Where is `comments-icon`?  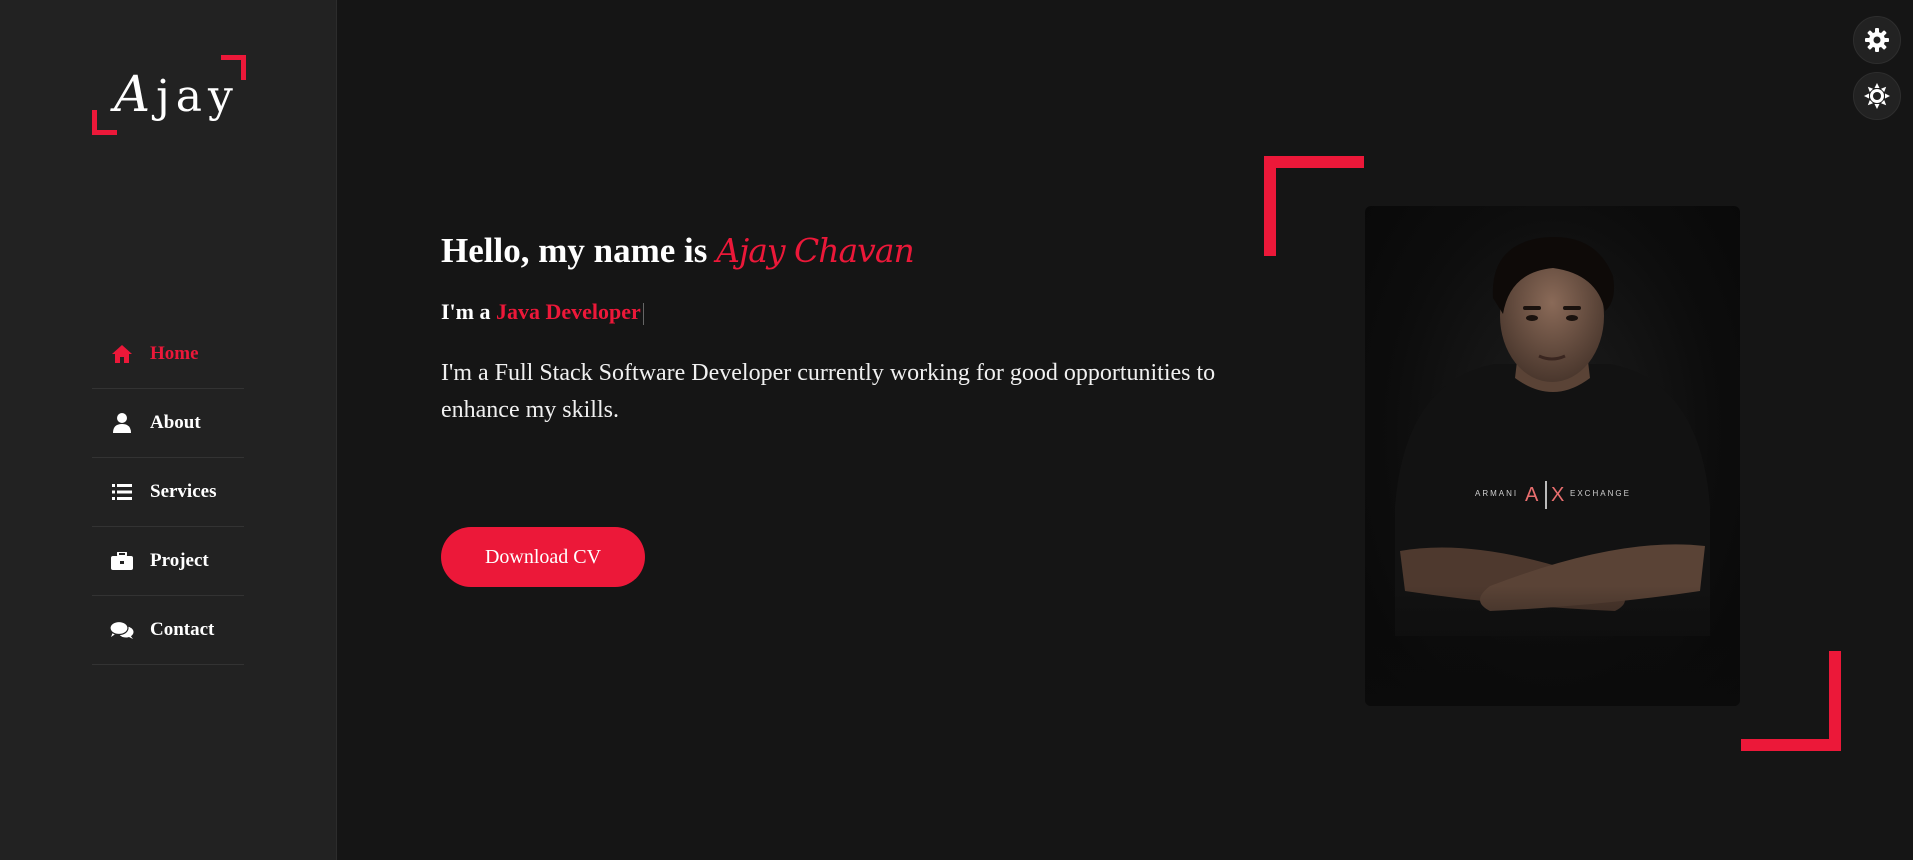
comments-icon is located at coordinates (122, 630).